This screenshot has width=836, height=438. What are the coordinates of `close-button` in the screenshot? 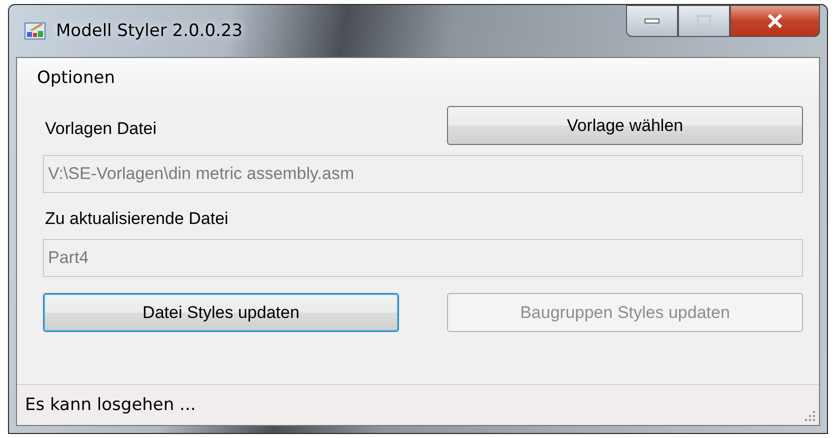 It's located at (775, 21).